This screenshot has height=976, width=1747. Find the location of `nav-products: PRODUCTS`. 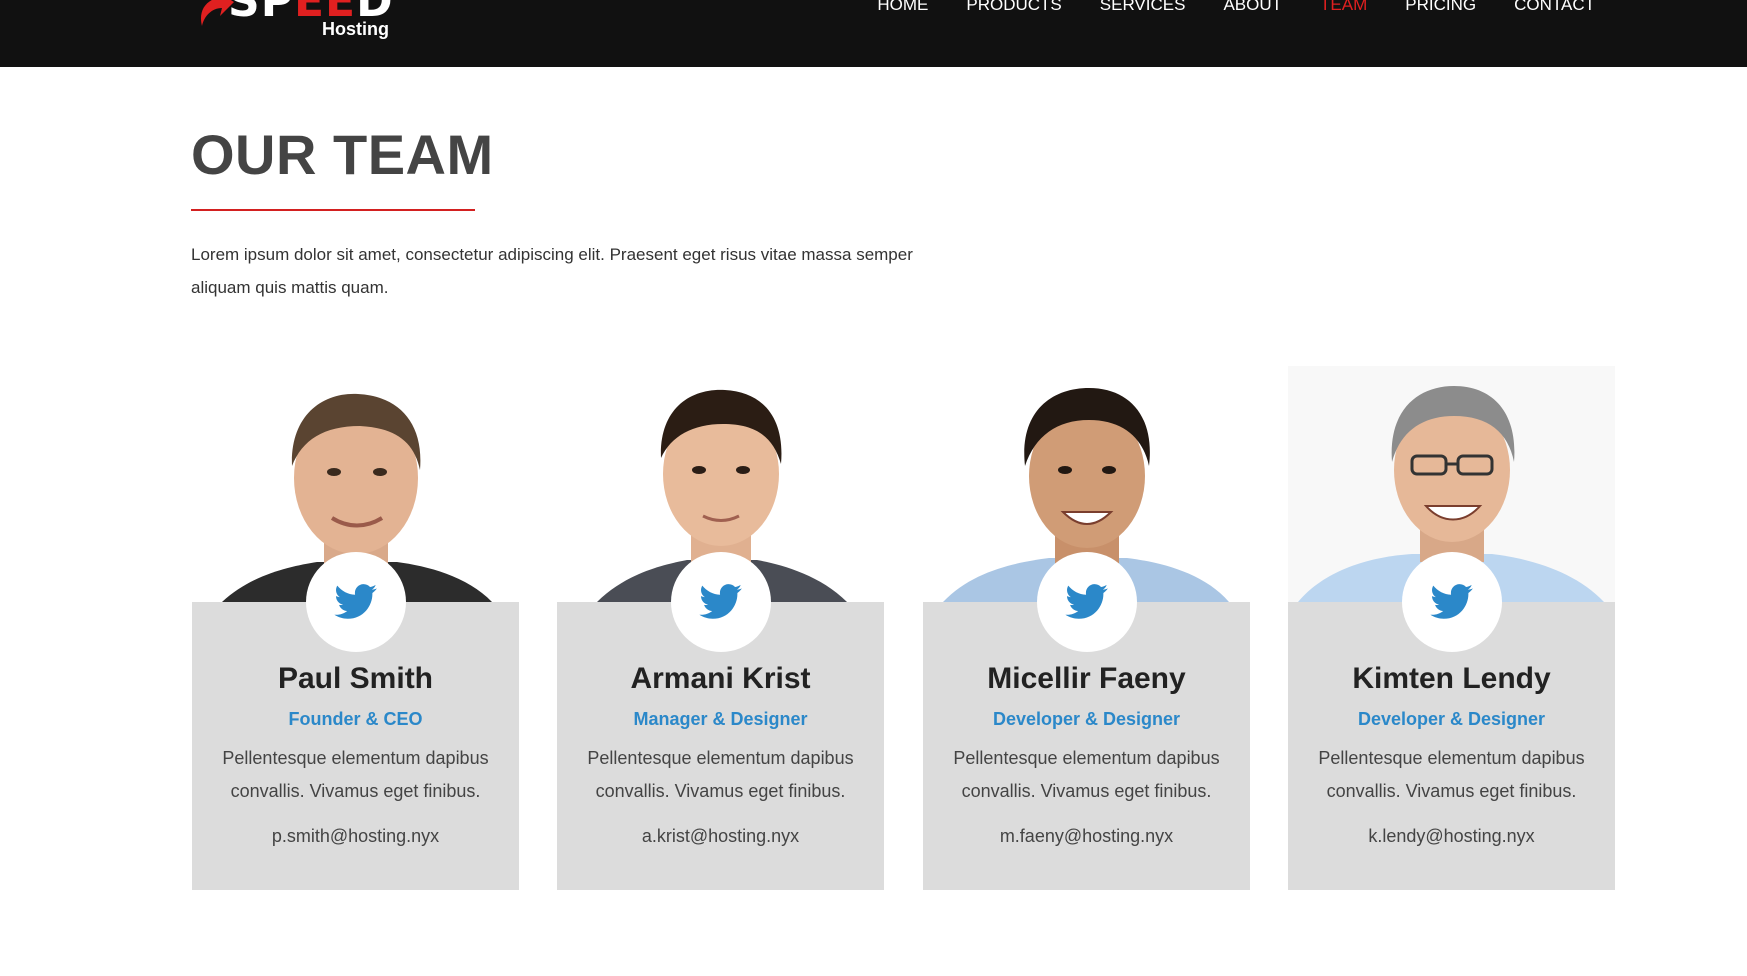

nav-products: PRODUCTS is located at coordinates (1013, 7).